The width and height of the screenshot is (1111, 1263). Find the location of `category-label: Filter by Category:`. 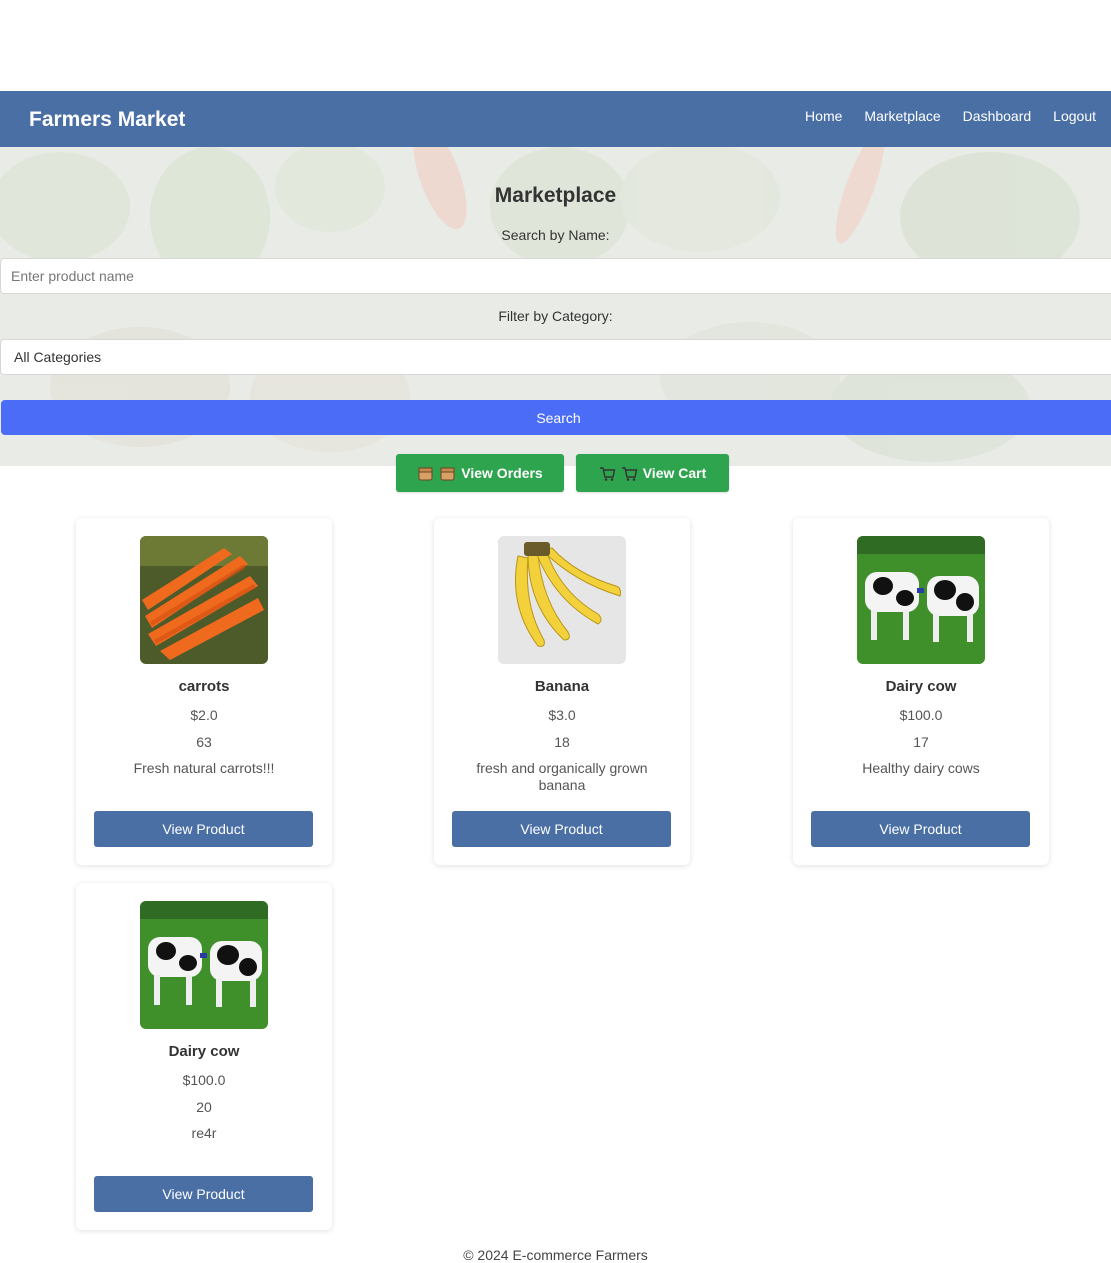

category-label: Filter by Category: is located at coordinates (555, 316).